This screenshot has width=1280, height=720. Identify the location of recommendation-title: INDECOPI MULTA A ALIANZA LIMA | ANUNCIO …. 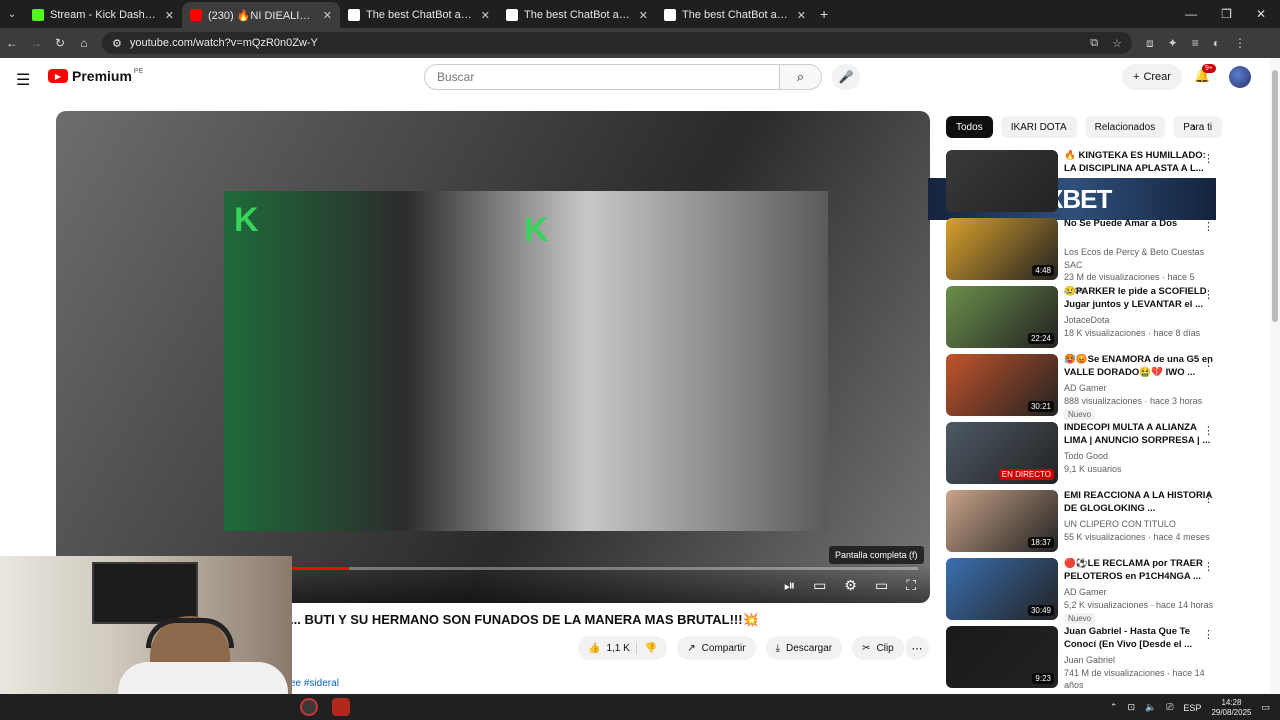
(1139, 435).